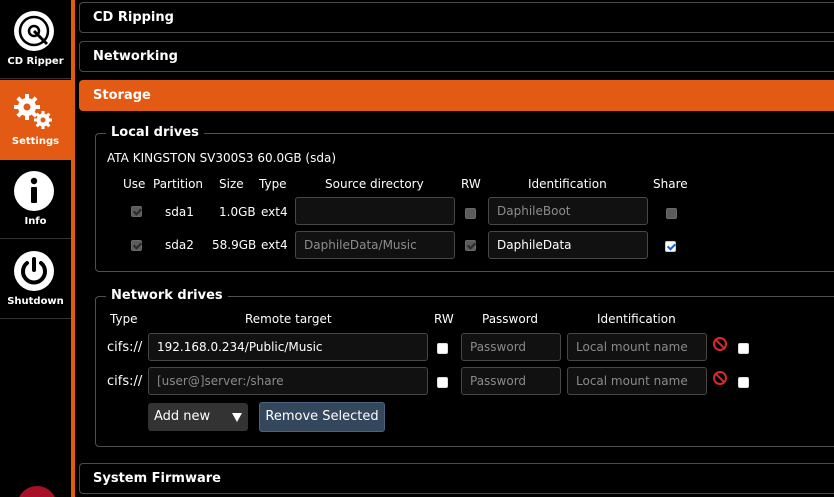 The image size is (834, 497). Describe the element at coordinates (35, 221) in the screenshot. I see `nav-label: Info` at that location.